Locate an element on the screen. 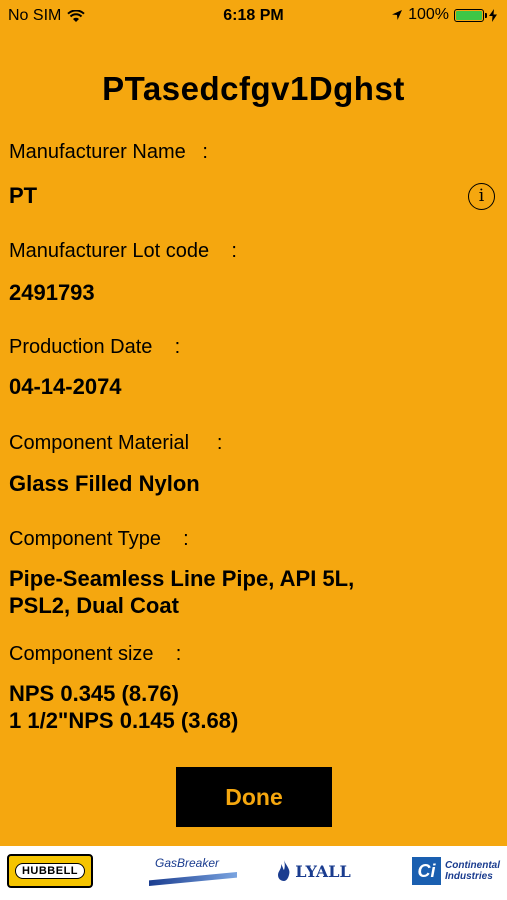 This screenshot has height=900, width=507. battery-icon is located at coordinates (470, 15).